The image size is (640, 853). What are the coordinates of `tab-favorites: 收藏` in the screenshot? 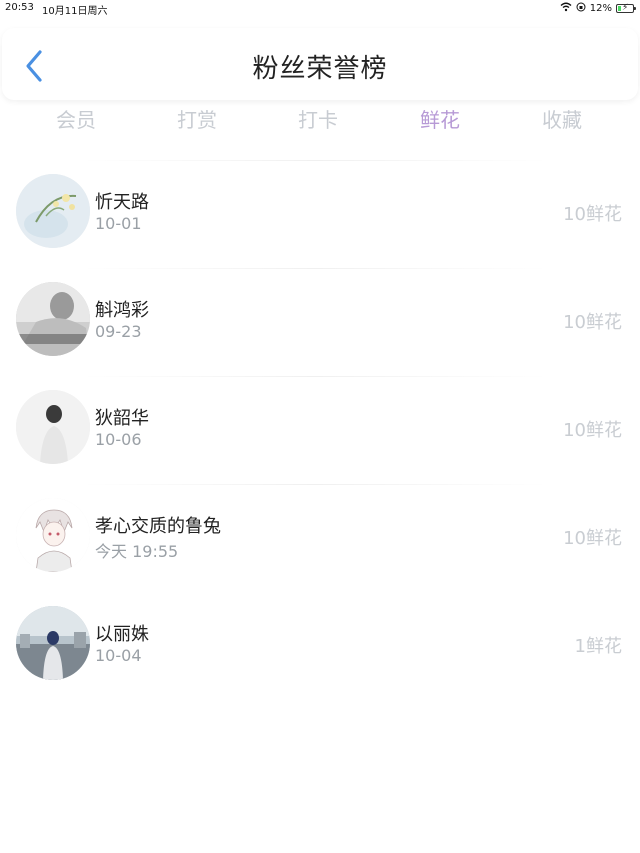 It's located at (562, 118).